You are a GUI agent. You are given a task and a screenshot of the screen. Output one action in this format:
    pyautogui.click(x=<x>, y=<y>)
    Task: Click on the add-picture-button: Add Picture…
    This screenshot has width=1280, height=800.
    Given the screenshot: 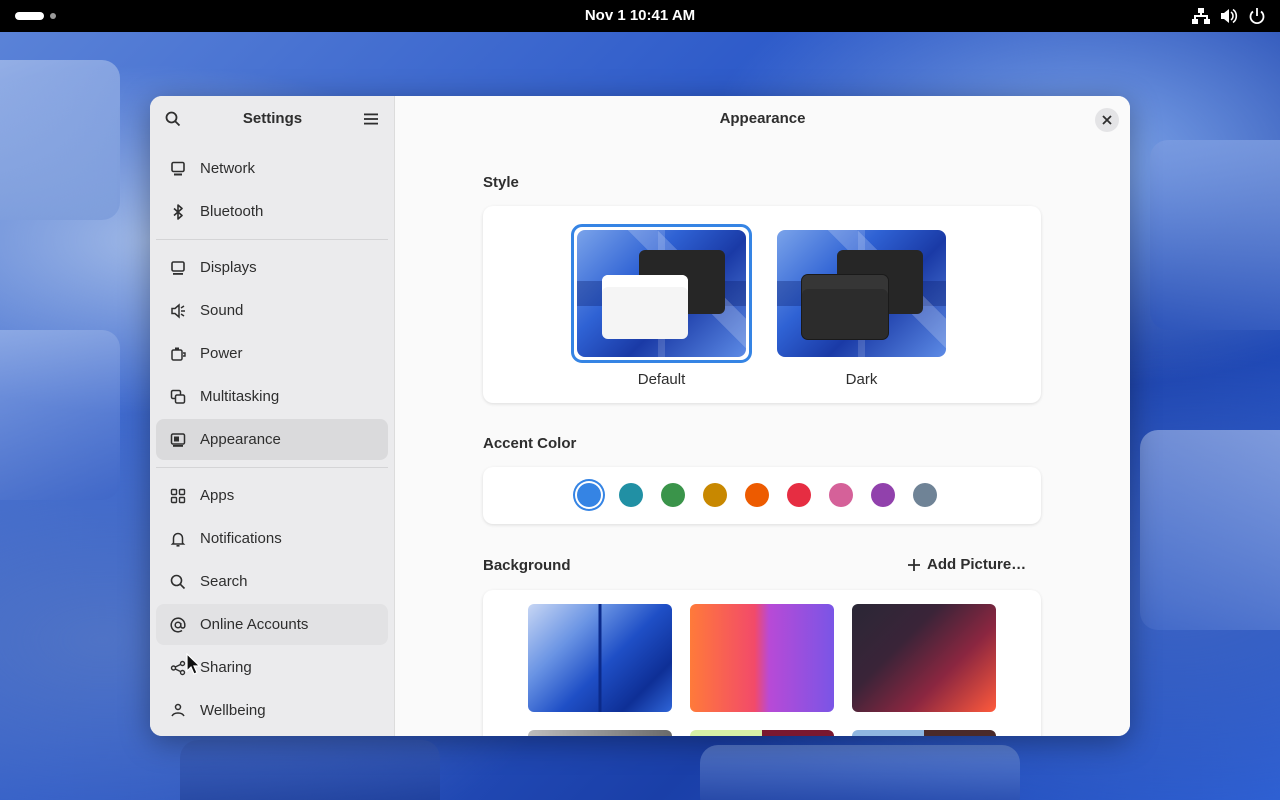 What is the action you would take?
    pyautogui.click(x=966, y=564)
    